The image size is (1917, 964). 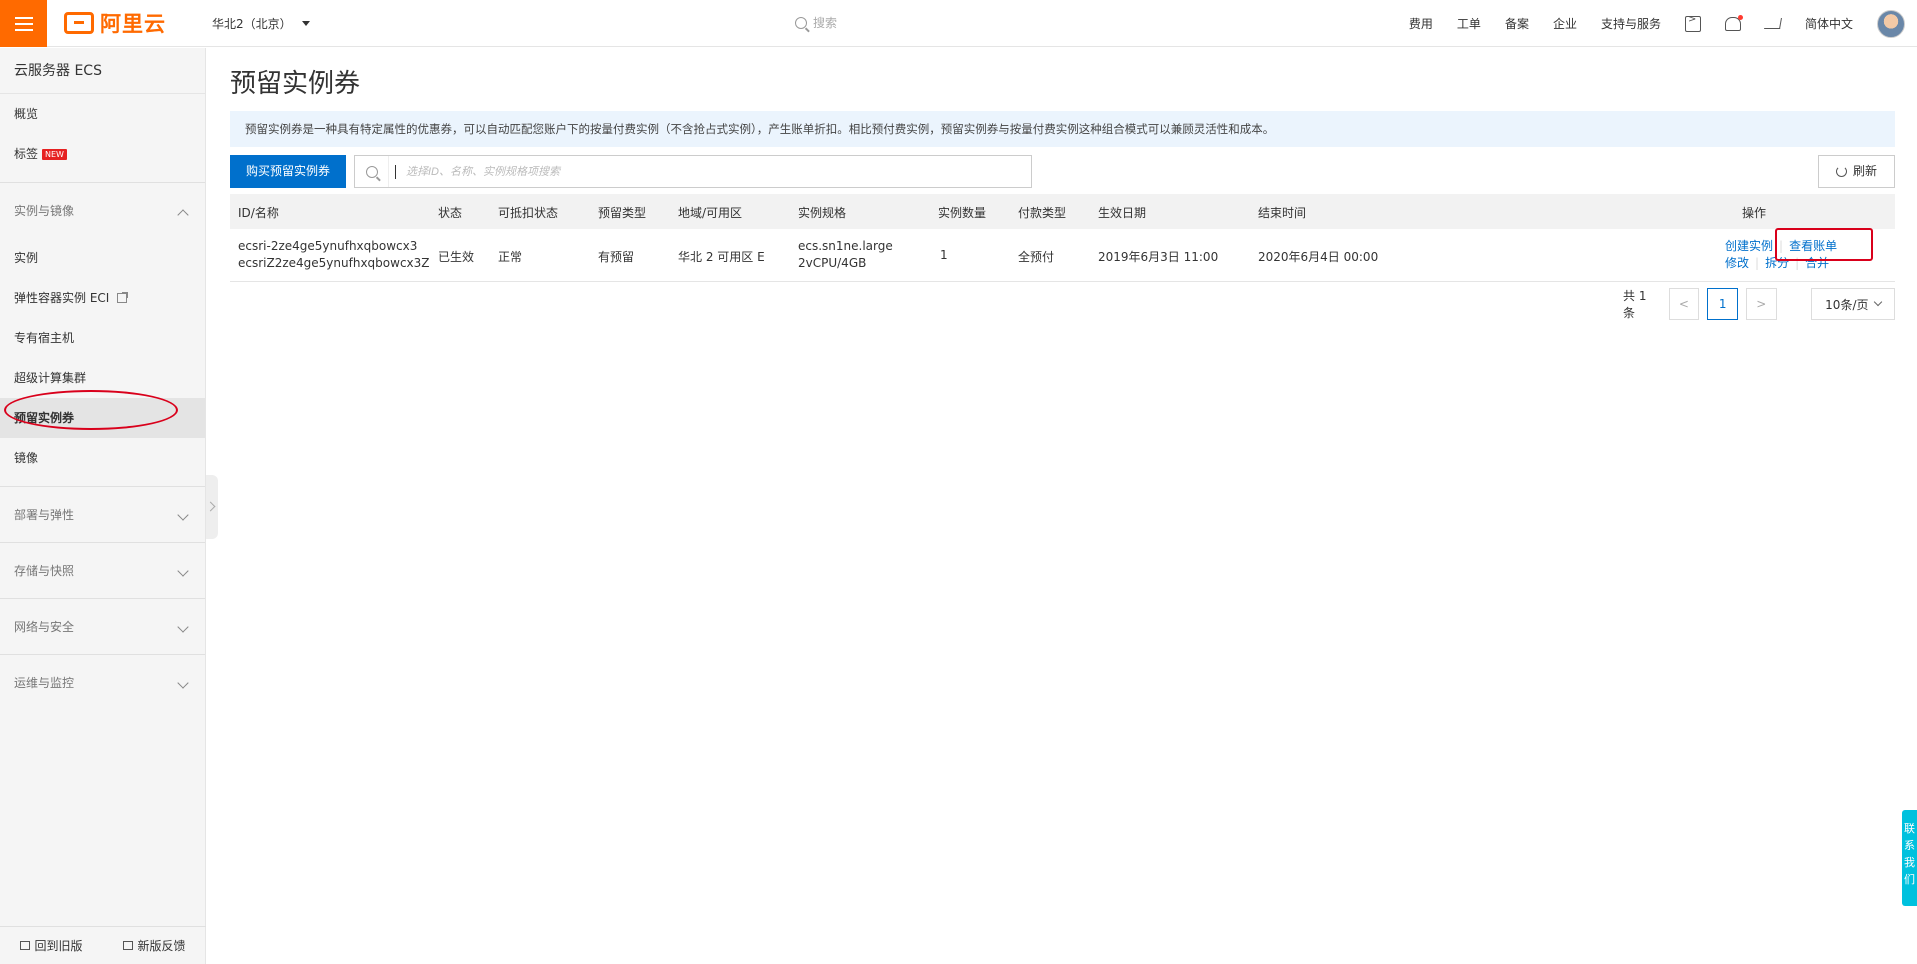 What do you see at coordinates (102, 210) in the screenshot?
I see `sidebar-group-instances: 实例与镜像` at bounding box center [102, 210].